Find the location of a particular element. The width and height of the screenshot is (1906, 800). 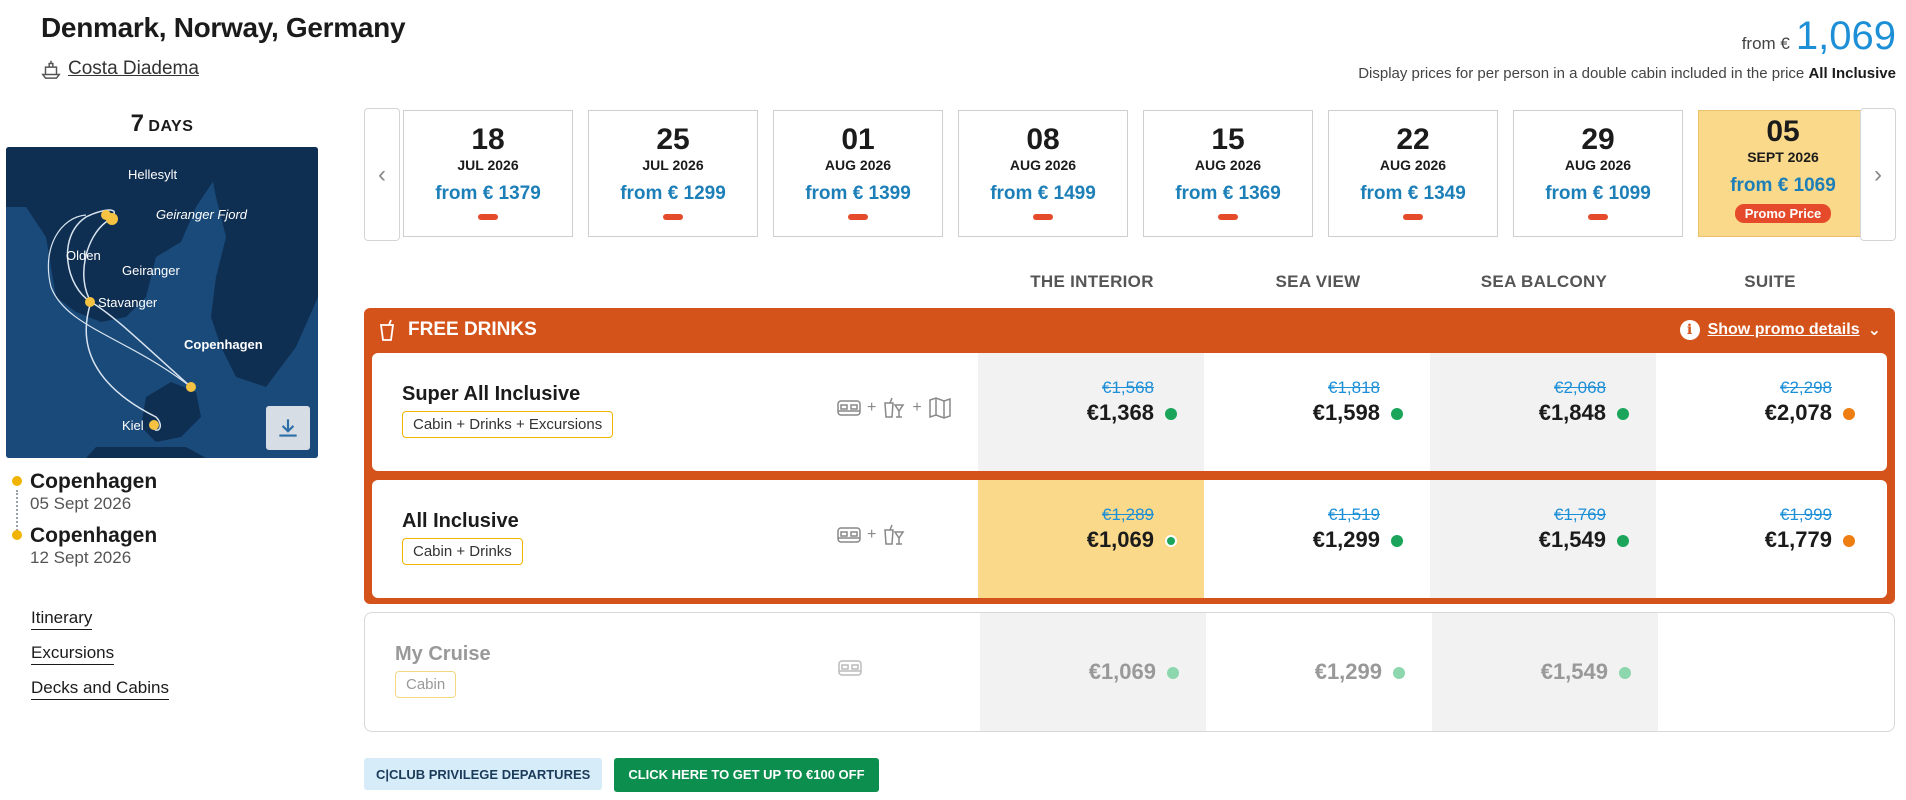

club-privilege-button: C|CLUB PRIVILEGE DEPARTURES is located at coordinates (483, 774).